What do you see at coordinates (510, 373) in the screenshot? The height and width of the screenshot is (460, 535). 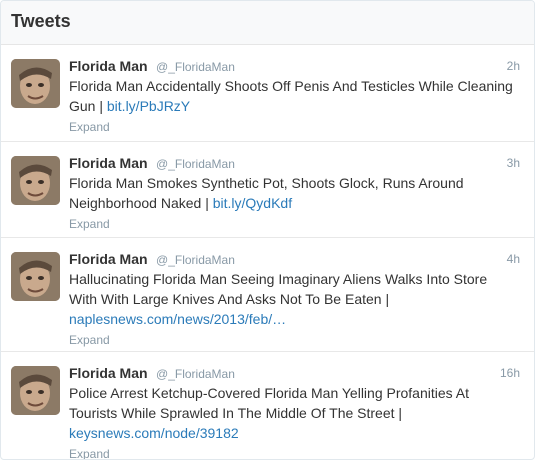 I see `tweet-timestamp: 16h` at bounding box center [510, 373].